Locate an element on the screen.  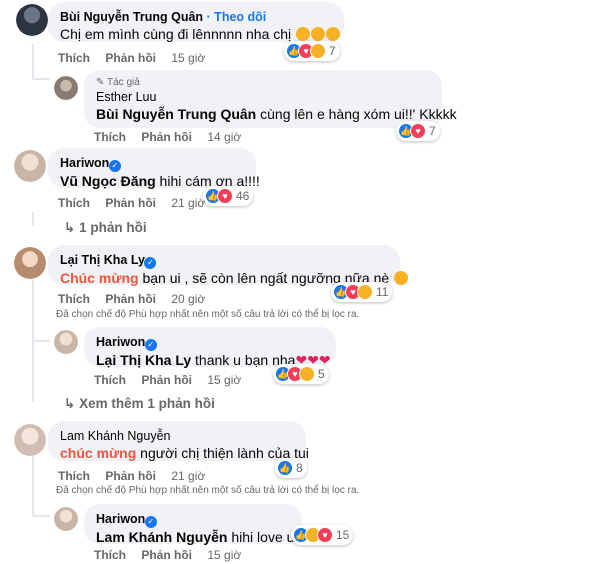
wow-reaction-icon is located at coordinates (365, 292).